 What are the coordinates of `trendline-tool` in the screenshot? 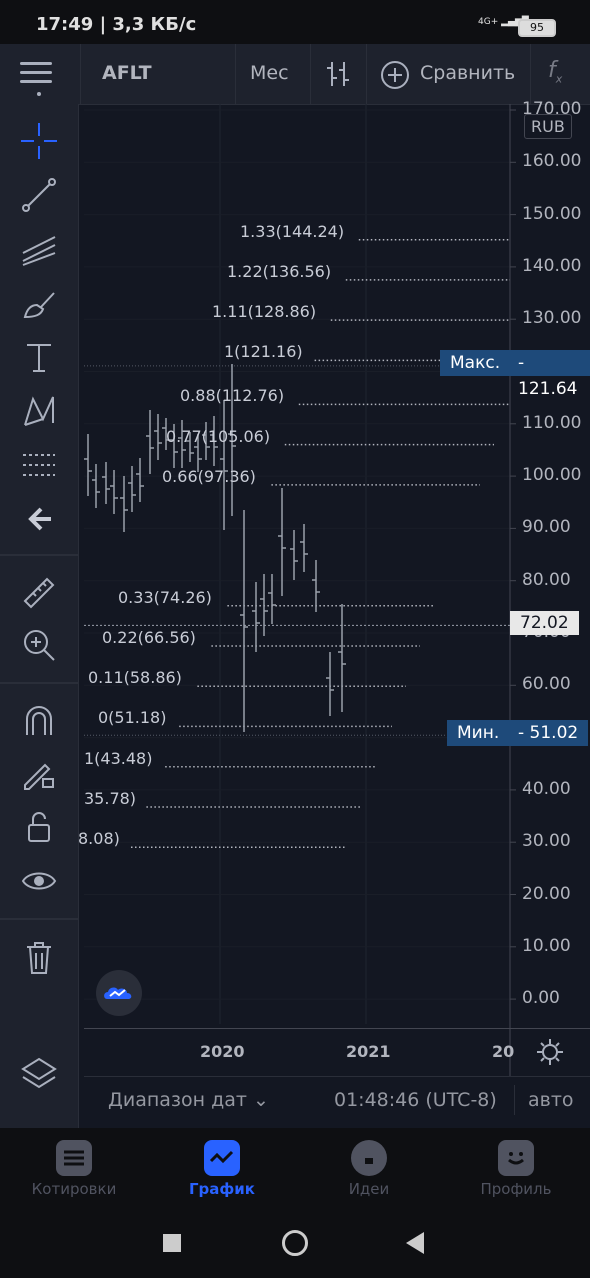 It's located at (39, 195).